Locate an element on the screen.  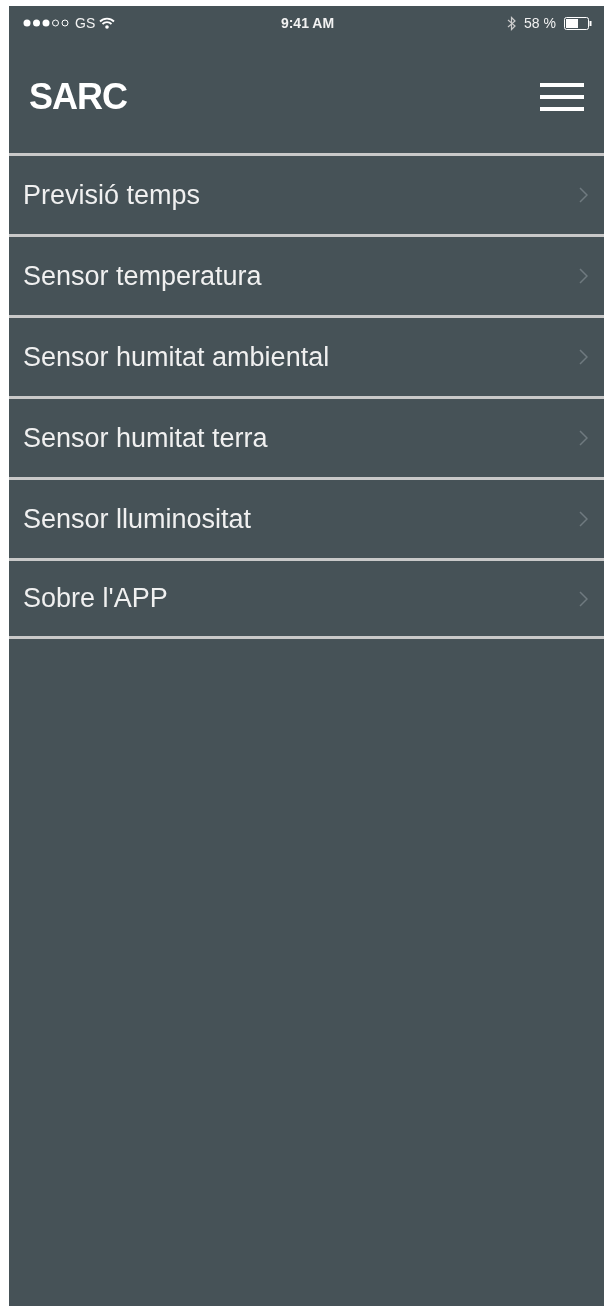
menu-item: Sensor temperatura is located at coordinates (306, 274).